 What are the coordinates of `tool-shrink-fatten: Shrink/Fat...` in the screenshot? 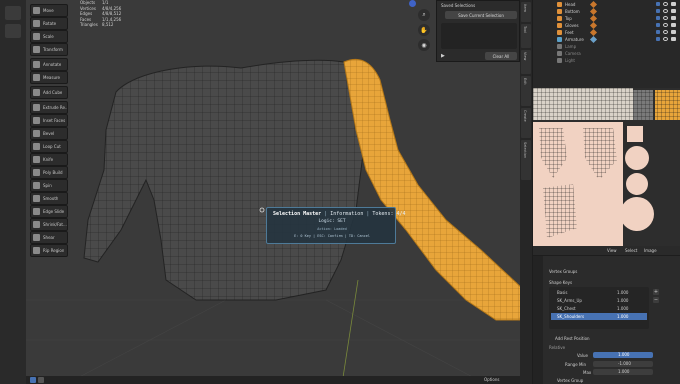 It's located at (49, 224).